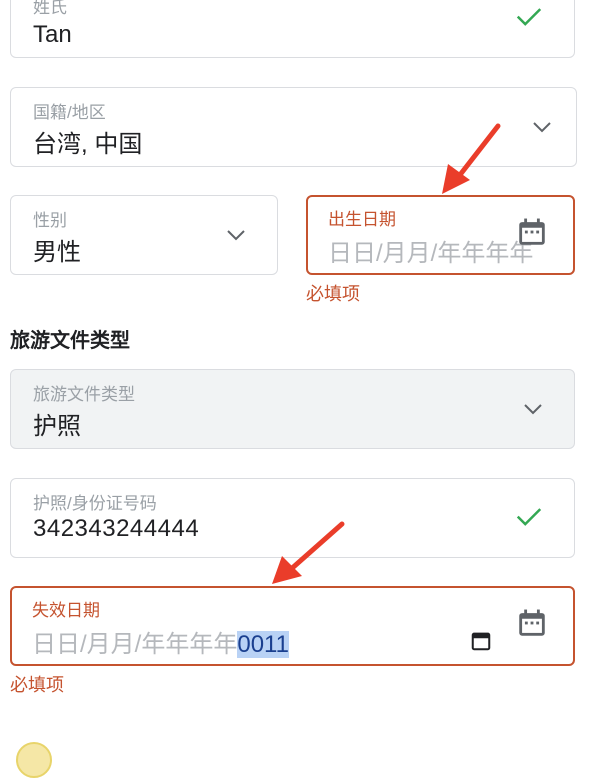 Image resolution: width=606 pixels, height=778 pixels. What do you see at coordinates (50, 8) in the screenshot?
I see `surname-label: 姓氏` at bounding box center [50, 8].